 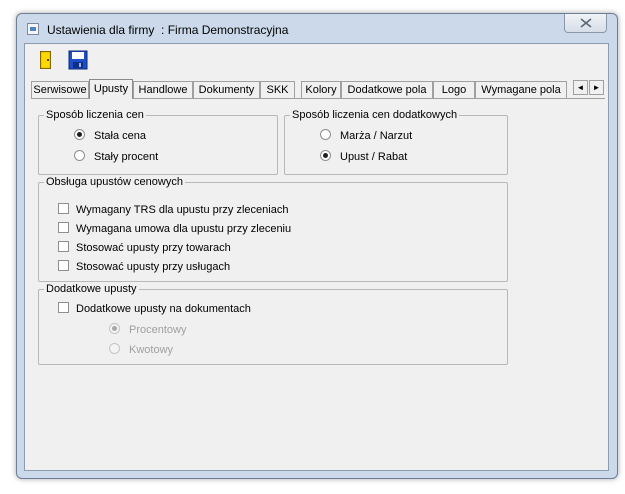 What do you see at coordinates (111, 89) in the screenshot?
I see `tab-upusty: Upusty` at bounding box center [111, 89].